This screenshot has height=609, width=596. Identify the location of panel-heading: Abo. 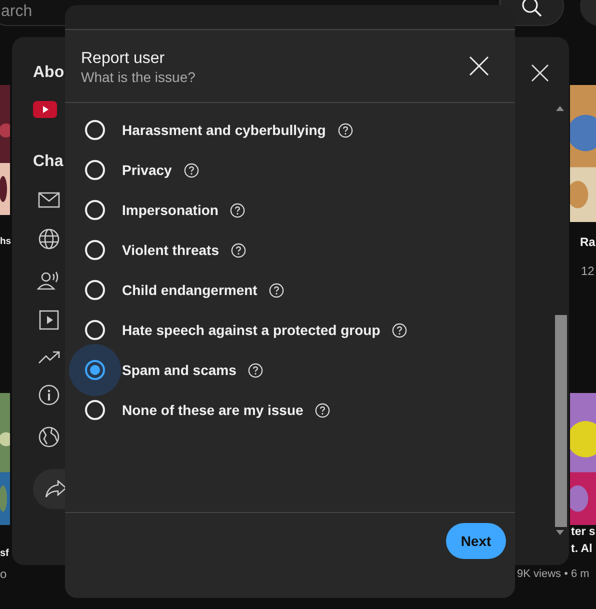
(48, 73).